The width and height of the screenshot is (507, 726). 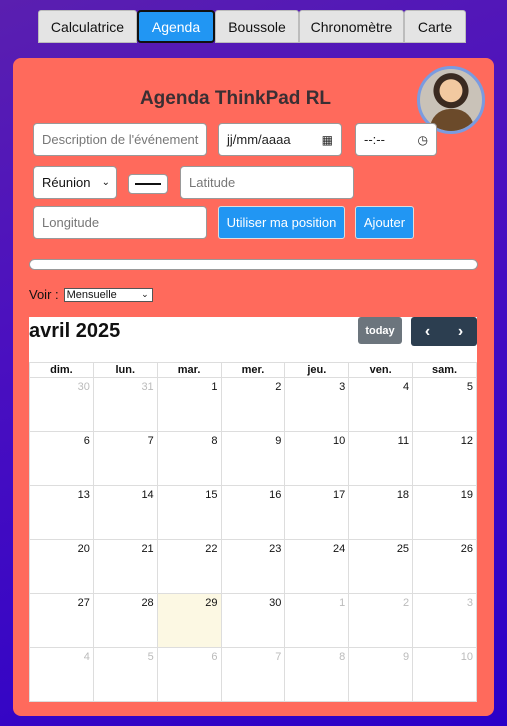 I want to click on tab-agenda: Agenda, so click(x=176, y=26).